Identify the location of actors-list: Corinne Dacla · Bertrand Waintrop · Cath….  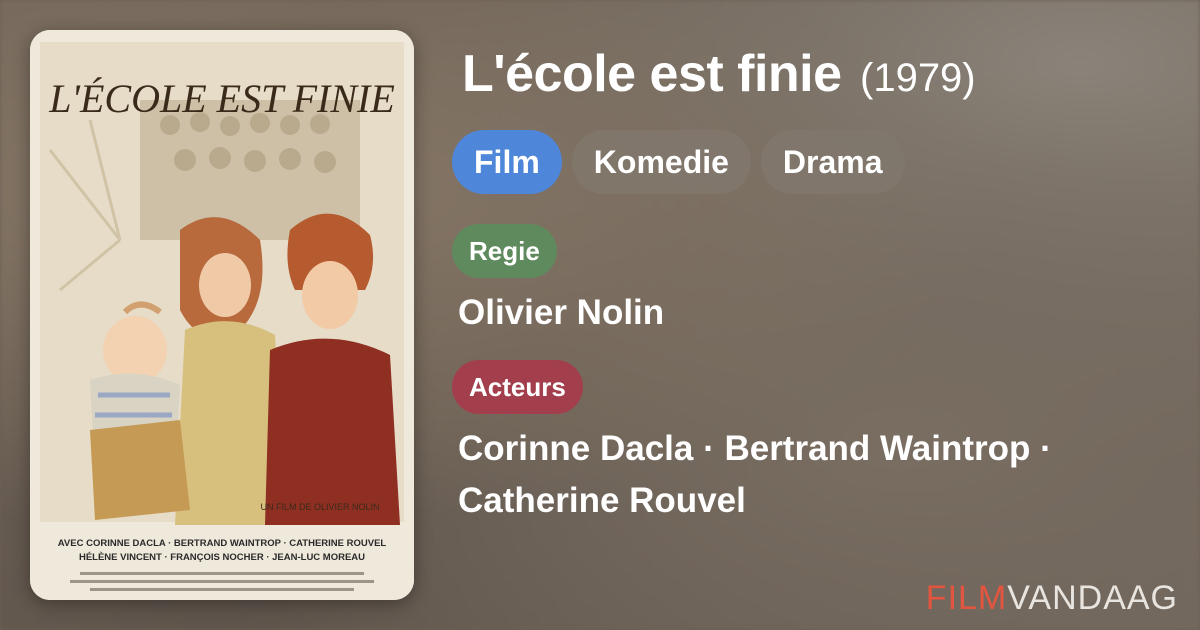
(755, 474).